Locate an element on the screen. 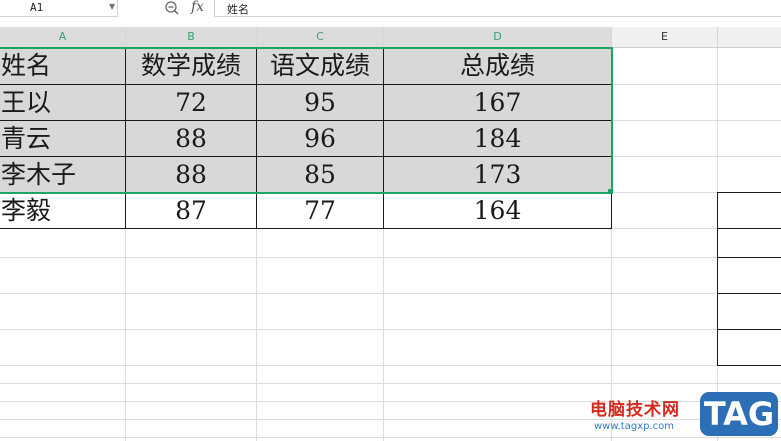 The image size is (781, 441). formula-bar: A1 ▼ fx 姓名 is located at coordinates (390, 9).